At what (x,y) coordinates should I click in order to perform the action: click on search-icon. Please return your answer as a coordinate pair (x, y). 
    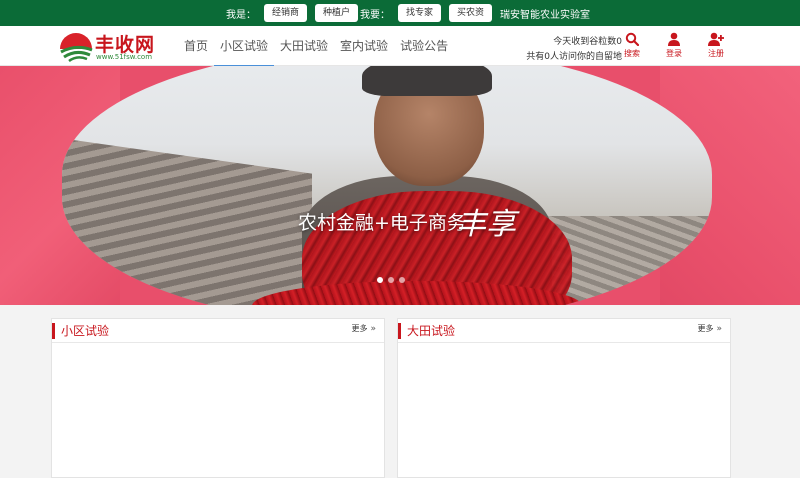
    Looking at the image, I should click on (632, 39).